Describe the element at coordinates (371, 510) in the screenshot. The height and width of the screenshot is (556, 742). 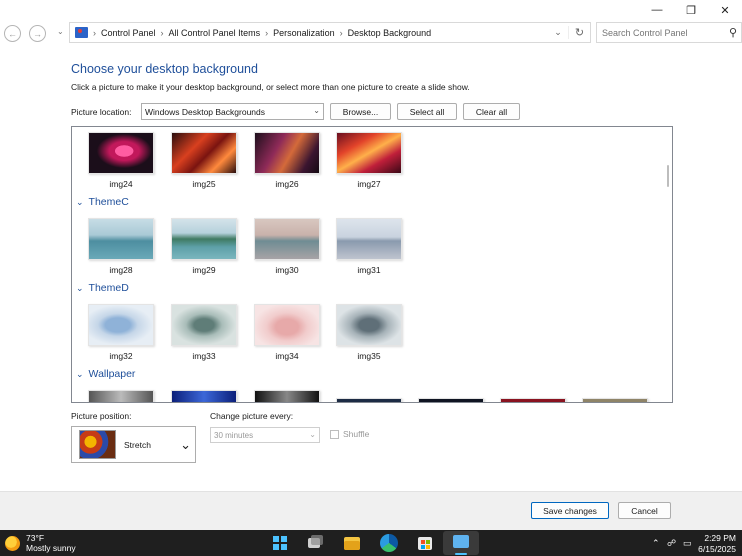
I see `dialog-footer: Save changes Cancel` at that location.